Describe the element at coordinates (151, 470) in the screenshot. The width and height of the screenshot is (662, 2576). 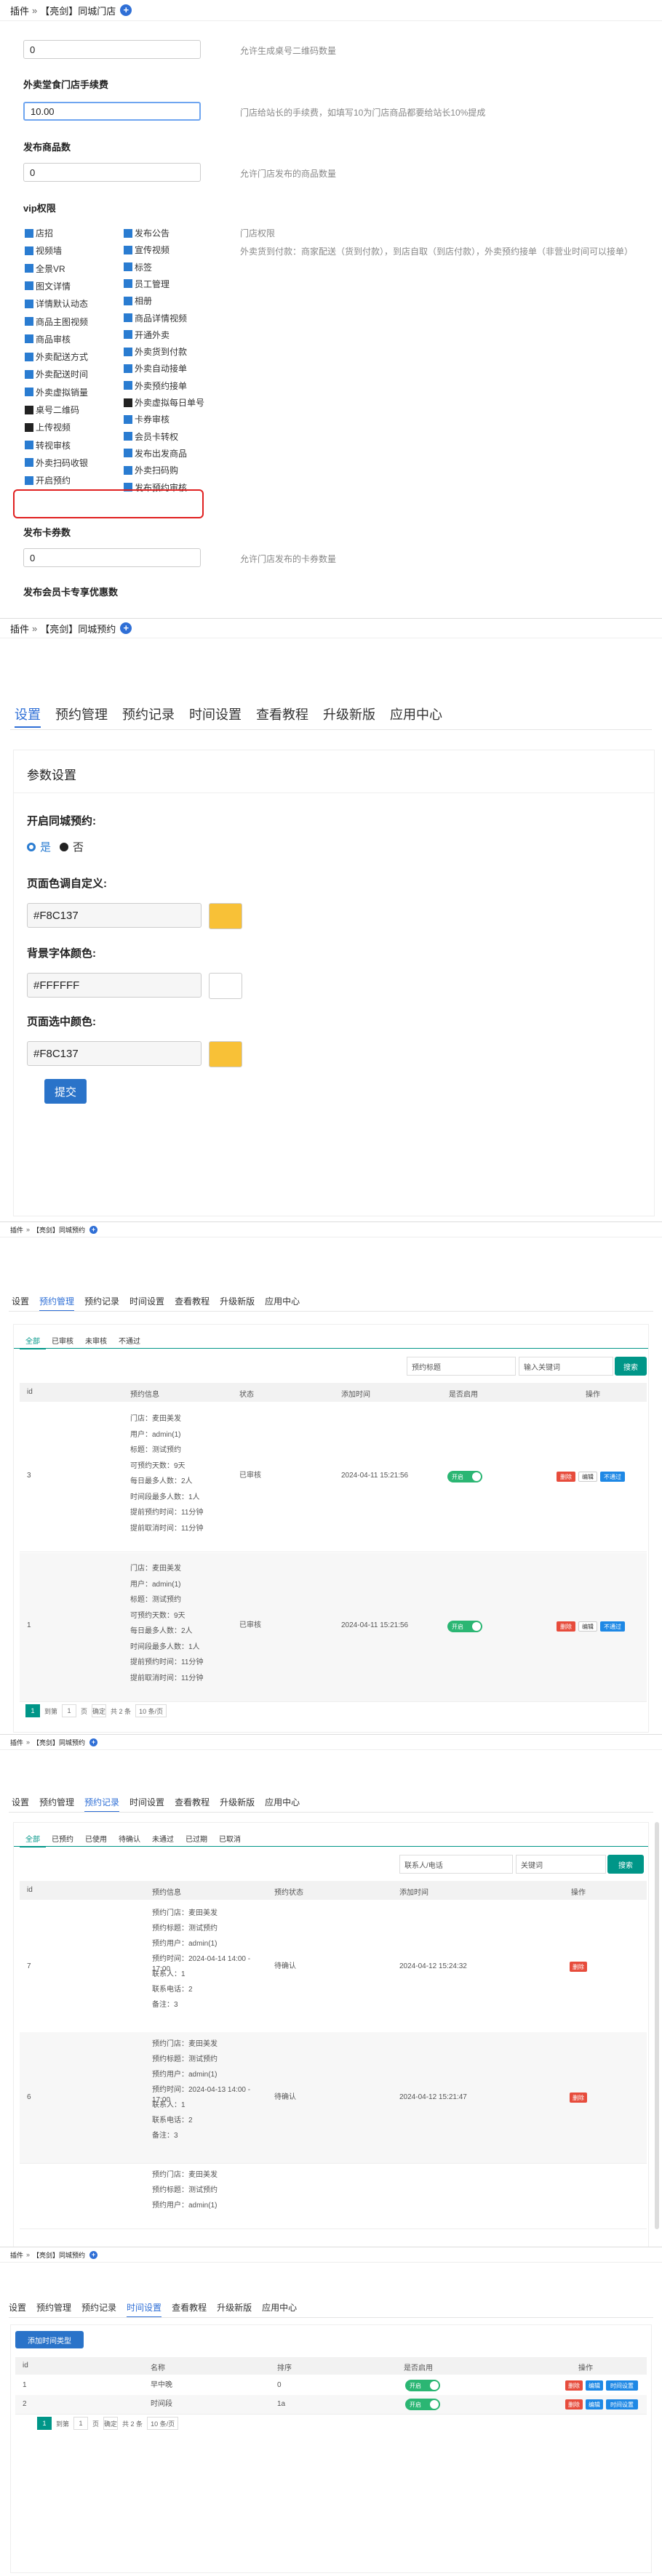
I see `vip-checkbox-item: 外卖扫码购` at that location.